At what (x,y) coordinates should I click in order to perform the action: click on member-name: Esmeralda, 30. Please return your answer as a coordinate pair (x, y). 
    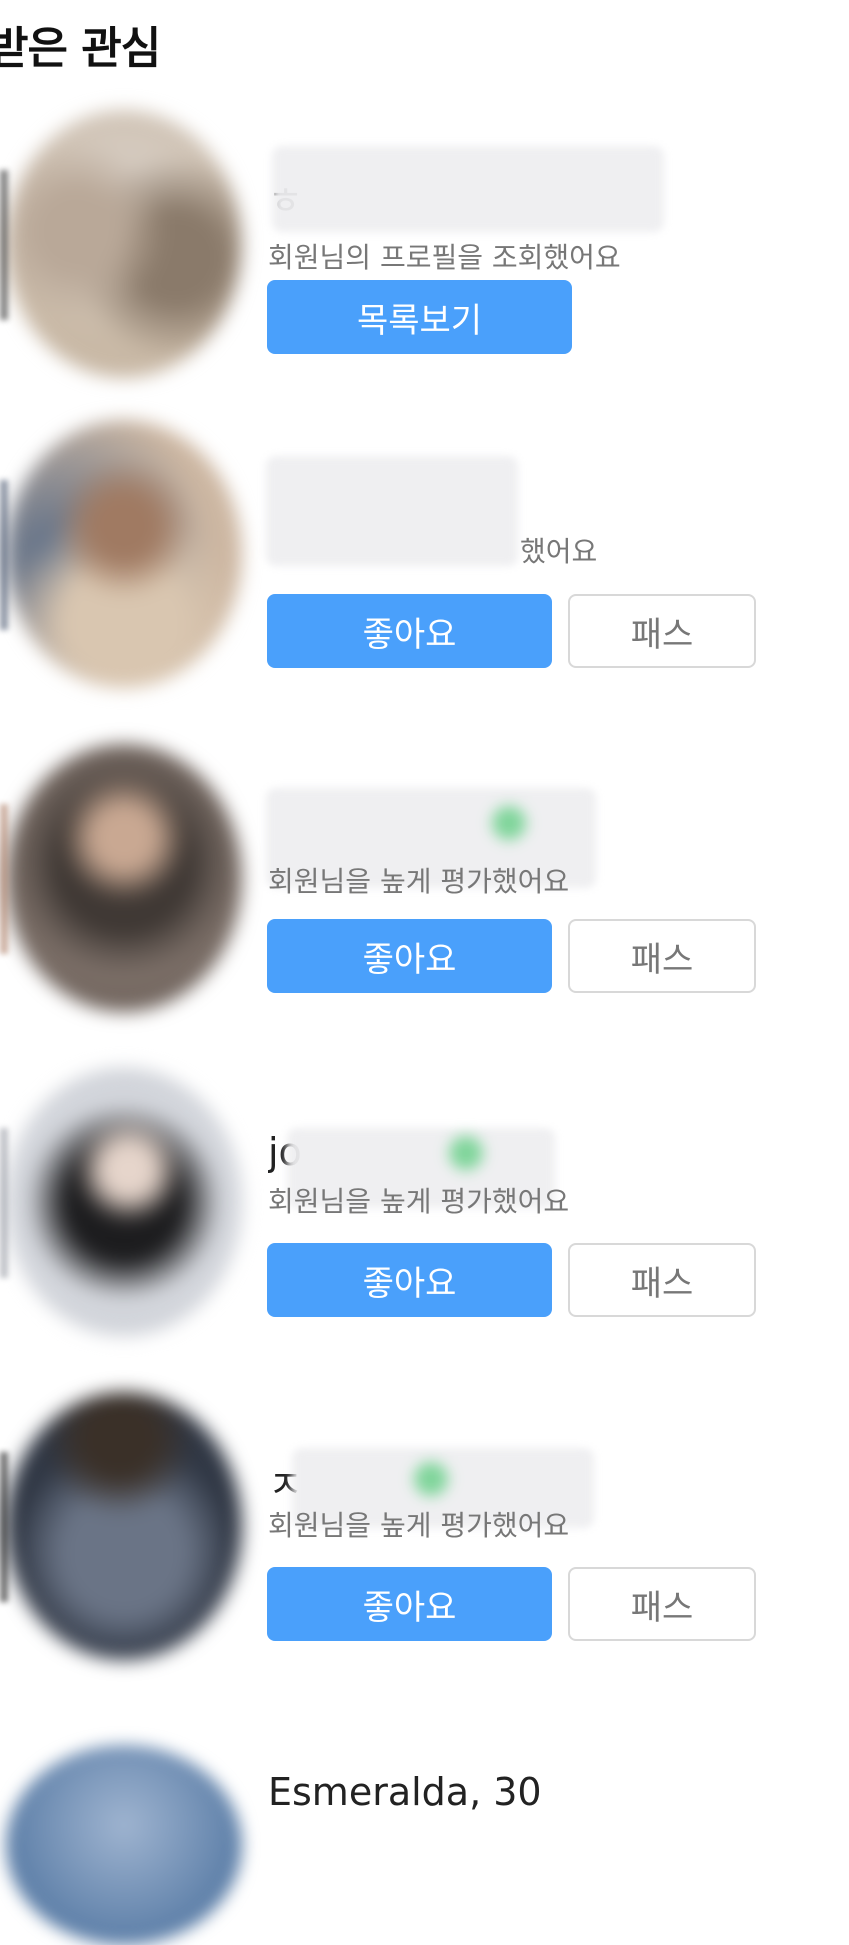
    Looking at the image, I should click on (405, 1792).